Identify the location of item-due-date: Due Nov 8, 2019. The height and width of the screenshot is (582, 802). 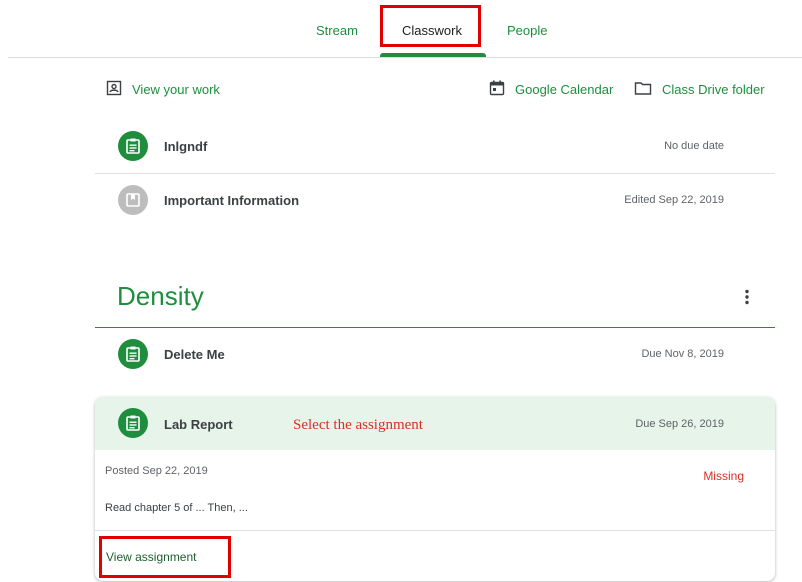
(682, 354).